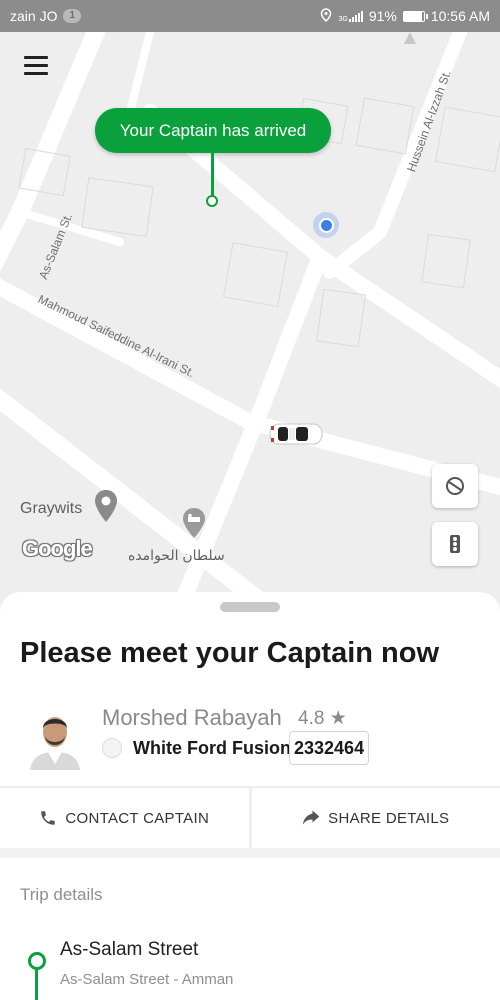  I want to click on captain-car-icon, so click(296, 434).